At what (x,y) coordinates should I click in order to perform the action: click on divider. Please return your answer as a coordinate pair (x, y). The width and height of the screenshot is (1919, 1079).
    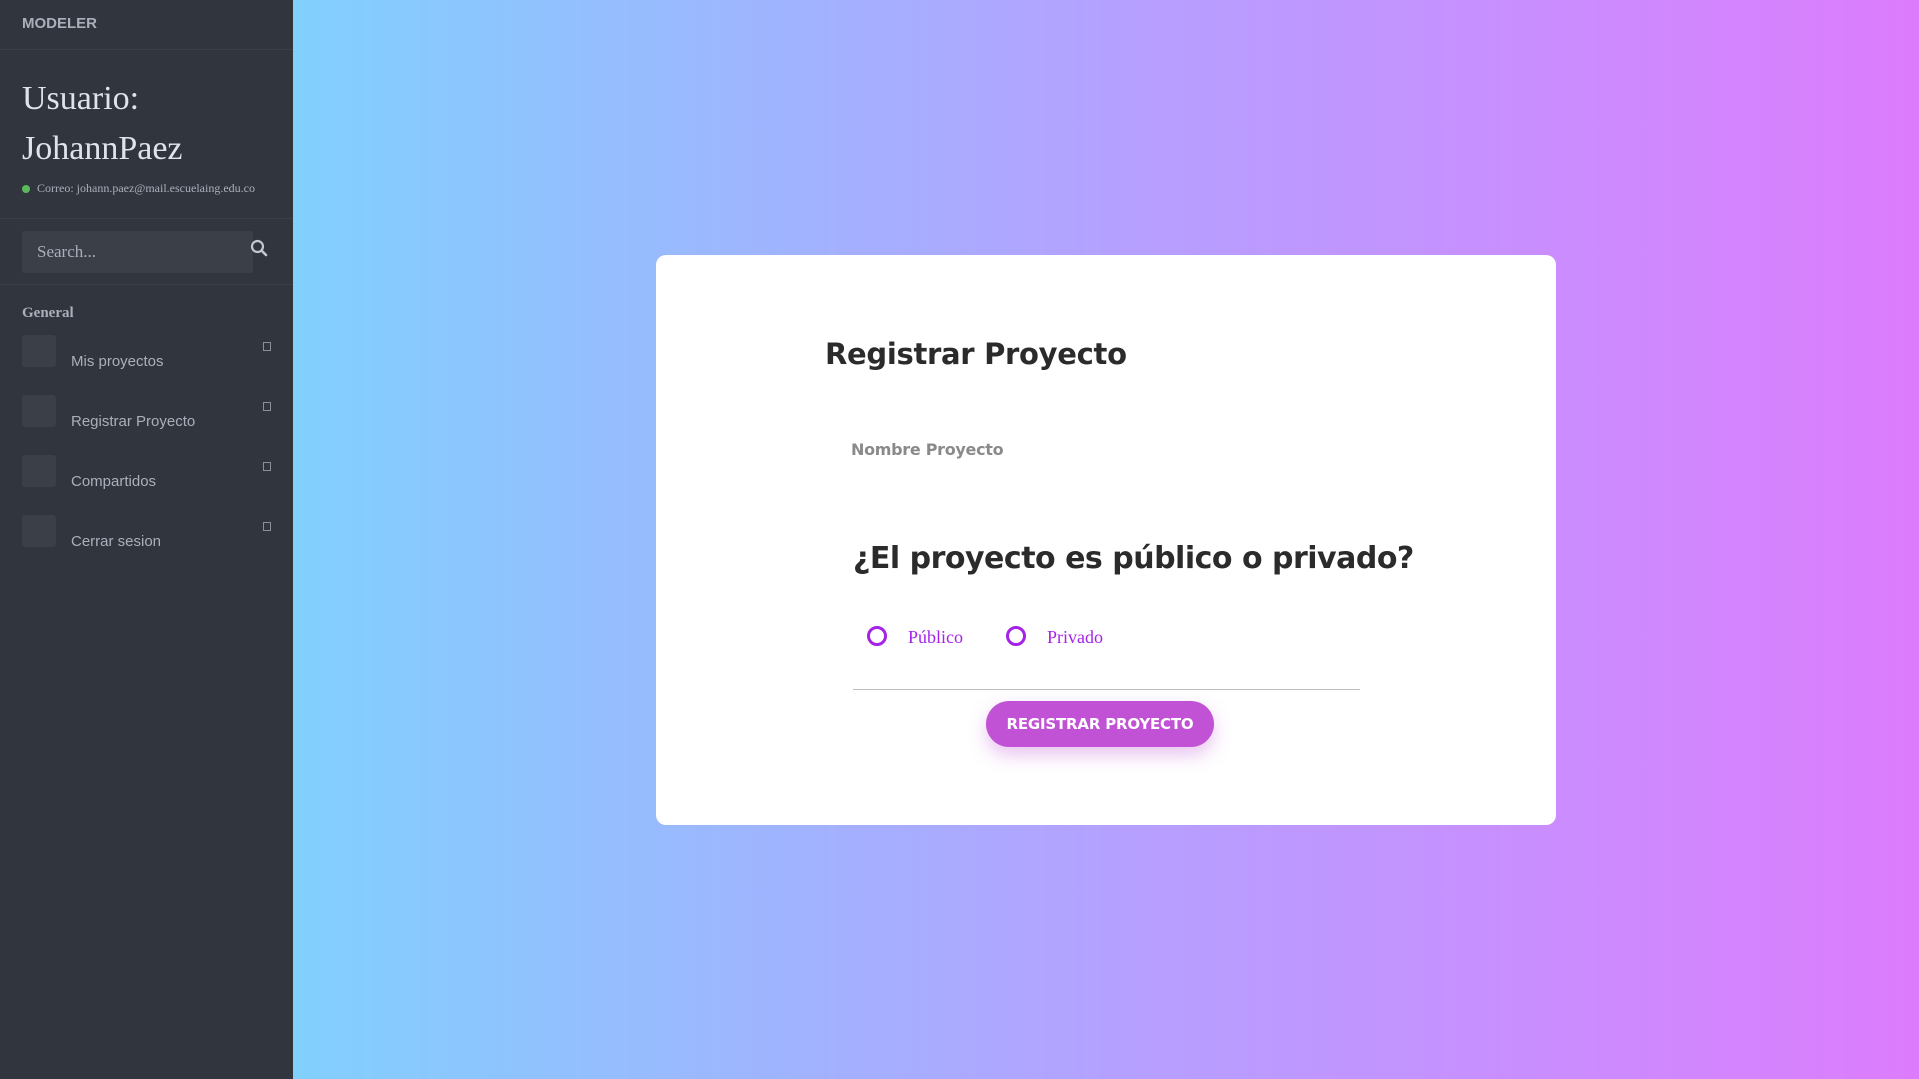
    Looking at the image, I should click on (1106, 689).